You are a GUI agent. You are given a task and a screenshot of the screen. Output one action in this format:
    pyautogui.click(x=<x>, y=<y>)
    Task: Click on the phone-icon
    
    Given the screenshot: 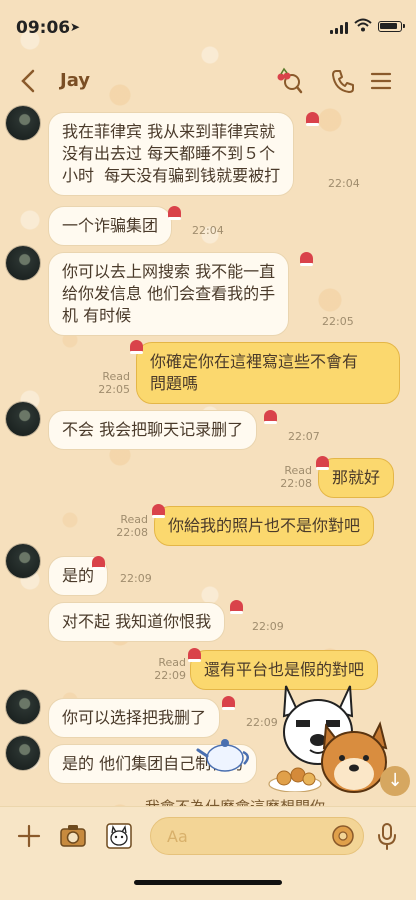 What is the action you would take?
    pyautogui.click(x=343, y=81)
    